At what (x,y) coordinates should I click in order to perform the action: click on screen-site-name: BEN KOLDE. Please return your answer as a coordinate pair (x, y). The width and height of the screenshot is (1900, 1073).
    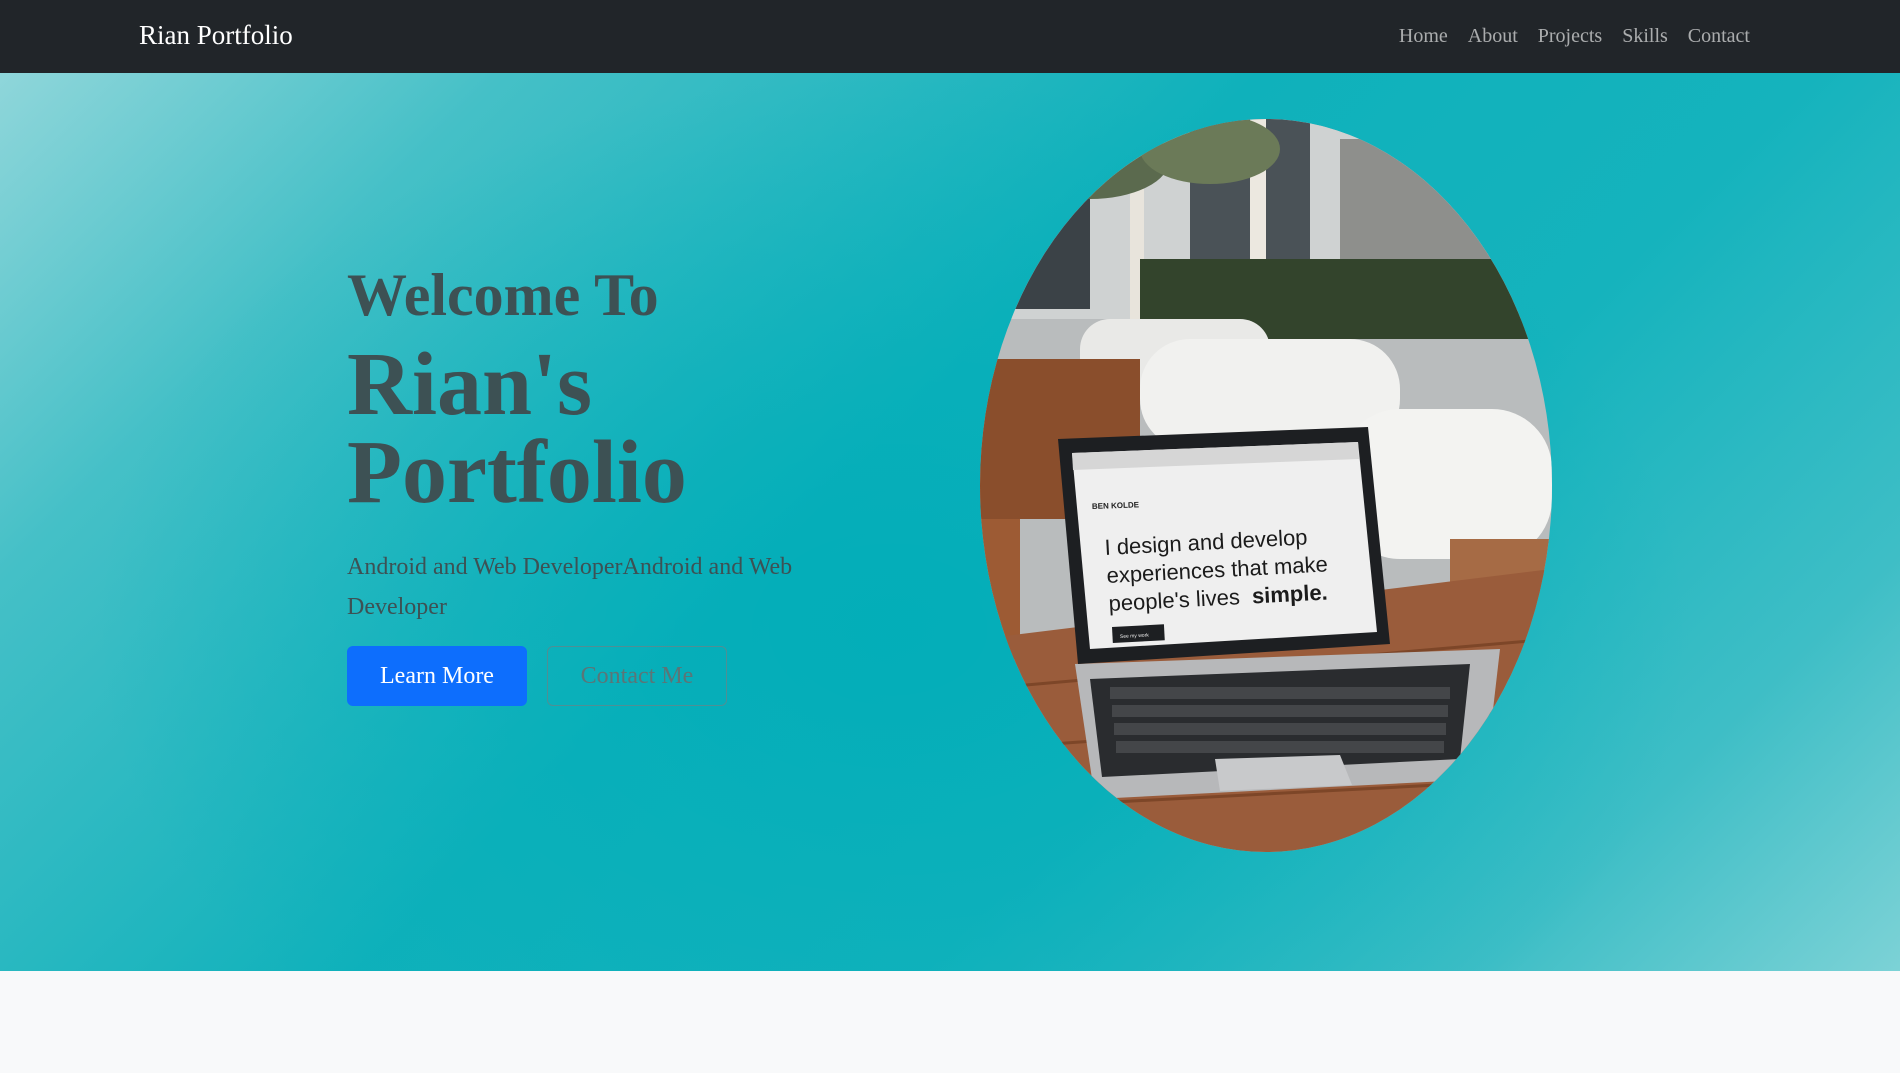
    Looking at the image, I should click on (1116, 505).